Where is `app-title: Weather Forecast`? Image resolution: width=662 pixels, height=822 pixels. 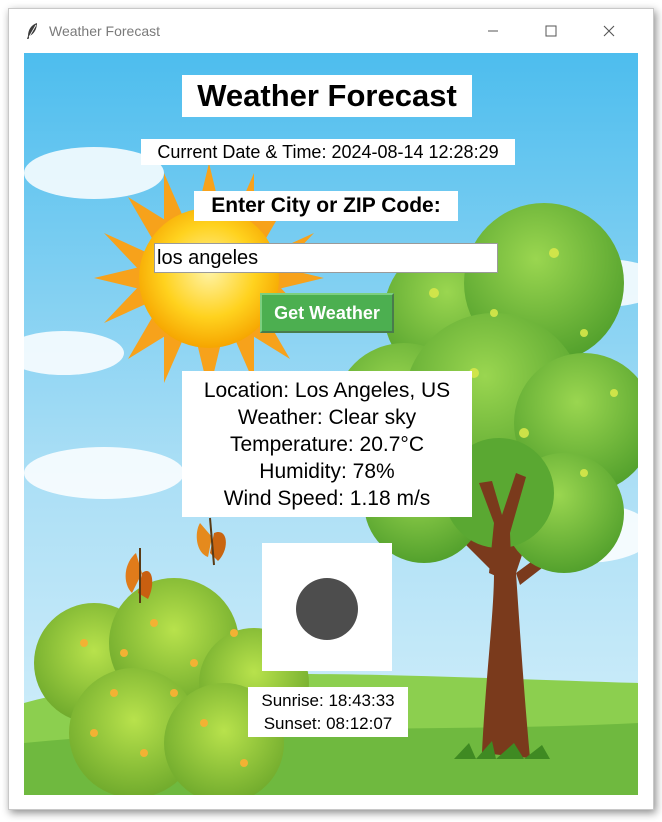 app-title: Weather Forecast is located at coordinates (327, 96).